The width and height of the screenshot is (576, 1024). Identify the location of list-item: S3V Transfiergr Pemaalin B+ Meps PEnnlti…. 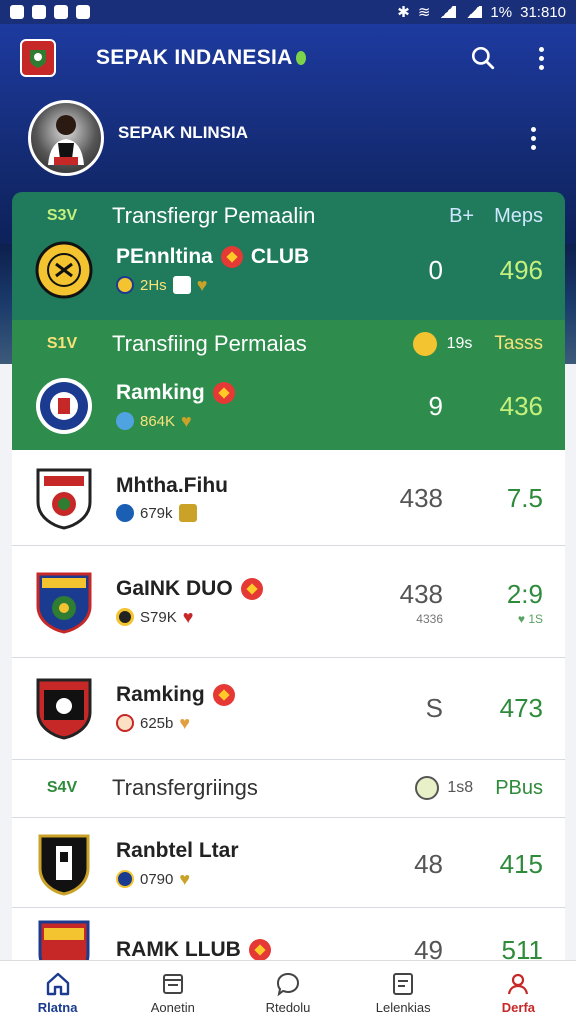
(288, 256).